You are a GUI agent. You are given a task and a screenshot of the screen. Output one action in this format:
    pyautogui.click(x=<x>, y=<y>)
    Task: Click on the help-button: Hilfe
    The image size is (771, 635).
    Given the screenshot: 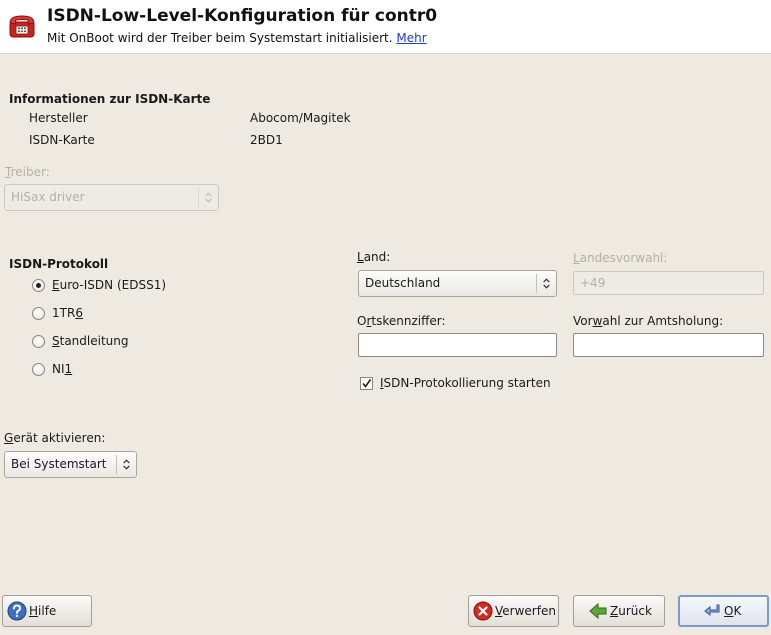 What is the action you would take?
    pyautogui.click(x=47, y=611)
    